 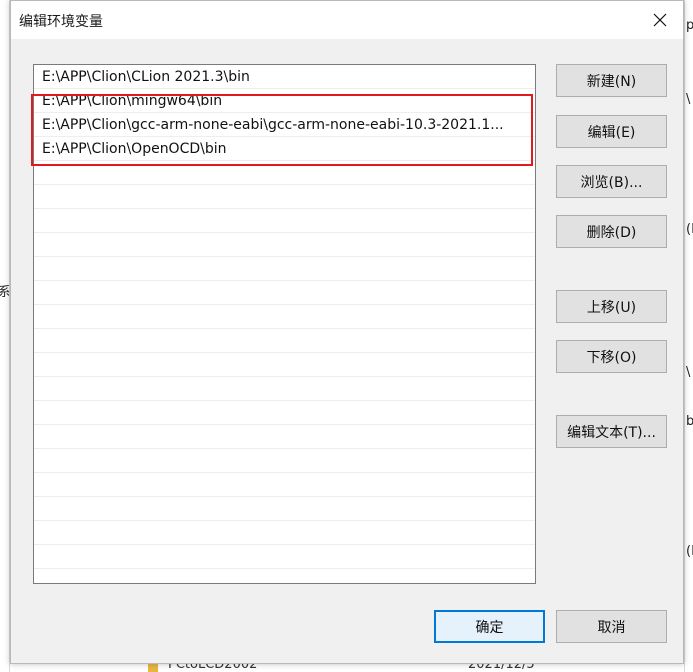 What do you see at coordinates (611, 80) in the screenshot?
I see `new-button: 新建(N)` at bounding box center [611, 80].